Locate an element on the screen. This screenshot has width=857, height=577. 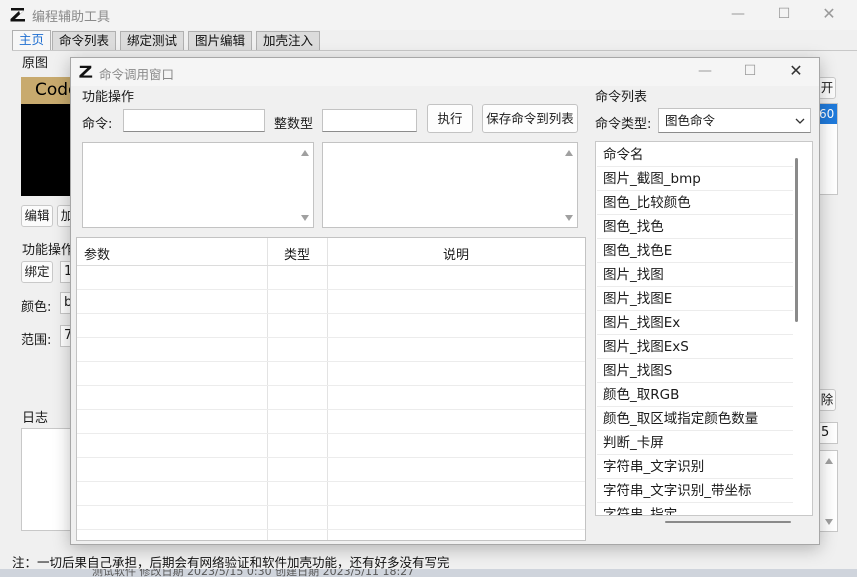
main-minimize-button: — is located at coordinates (738, 15).